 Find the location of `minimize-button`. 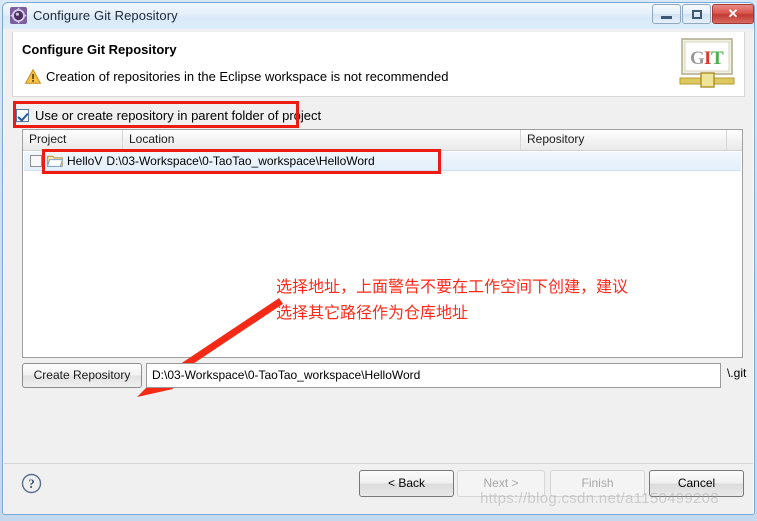

minimize-button is located at coordinates (666, 14).